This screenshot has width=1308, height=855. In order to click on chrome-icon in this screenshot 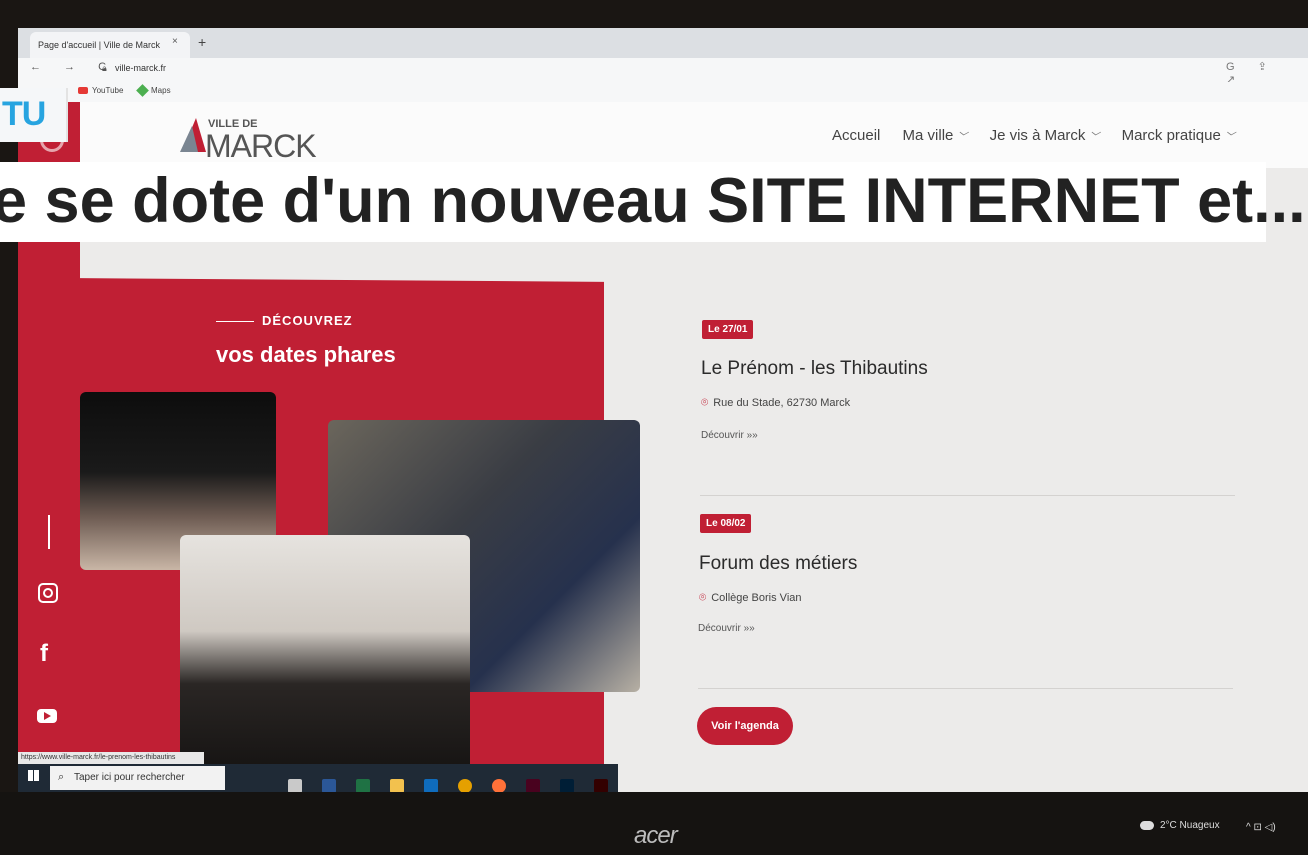, I will do `click(465, 786)`.